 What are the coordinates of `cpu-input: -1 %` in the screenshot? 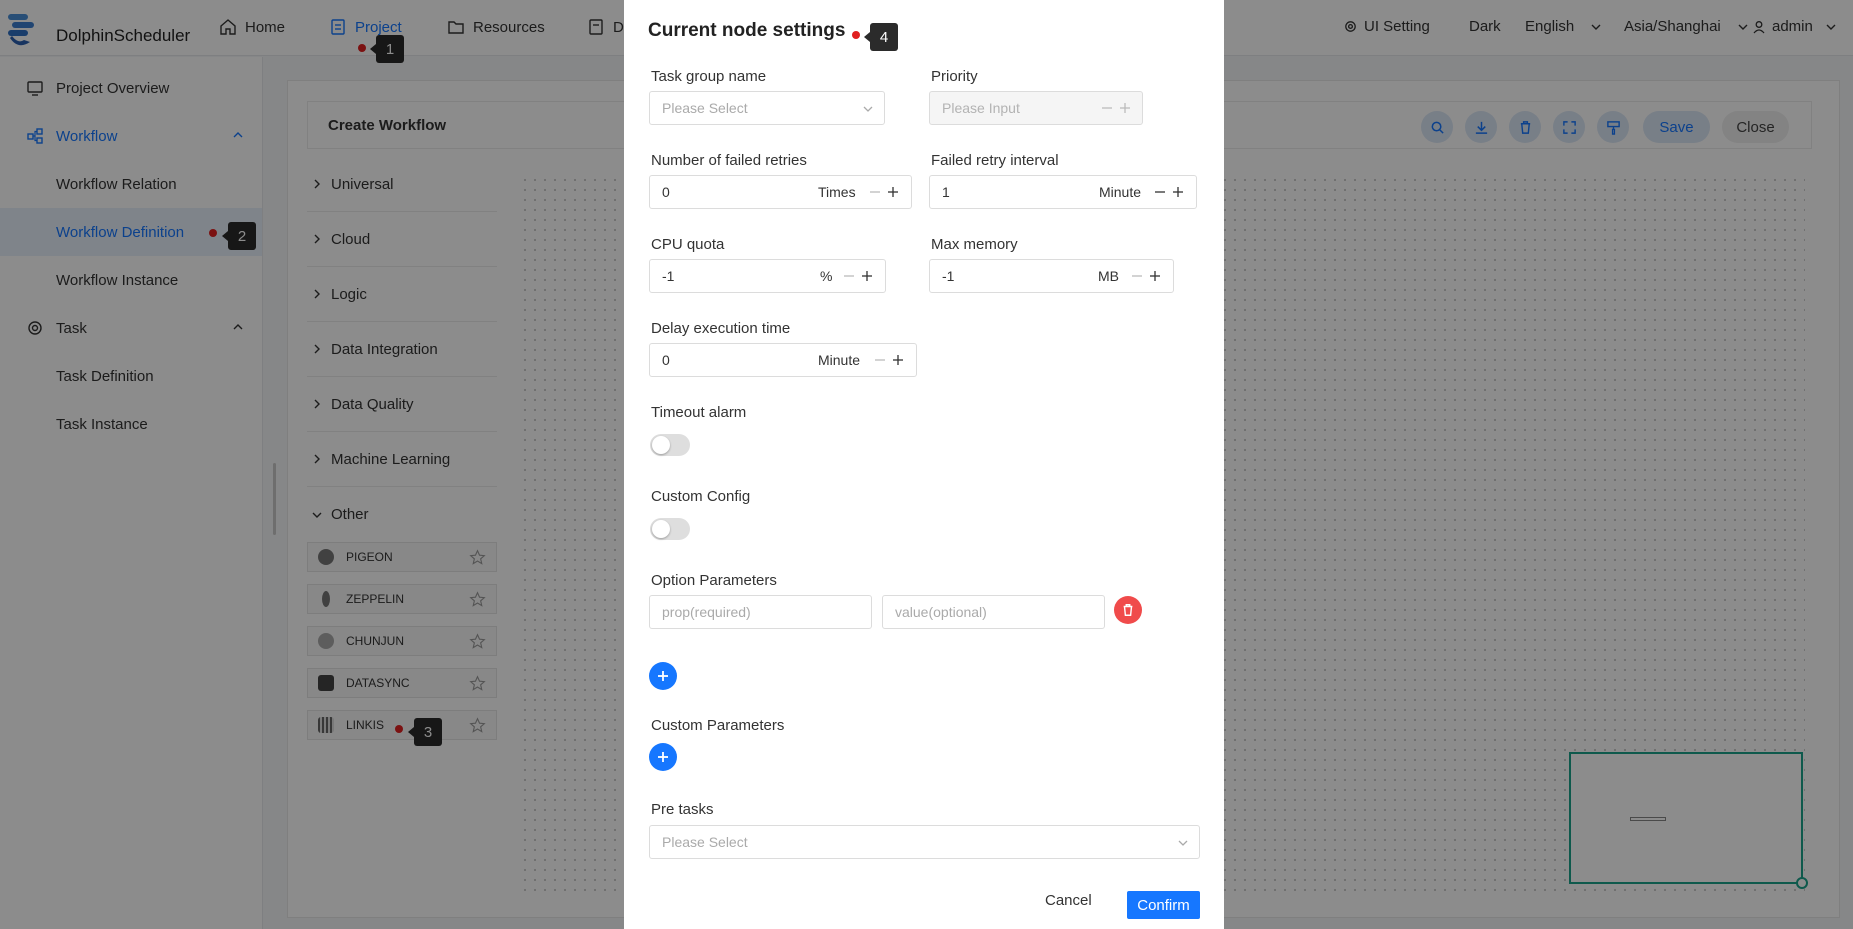 It's located at (767, 276).